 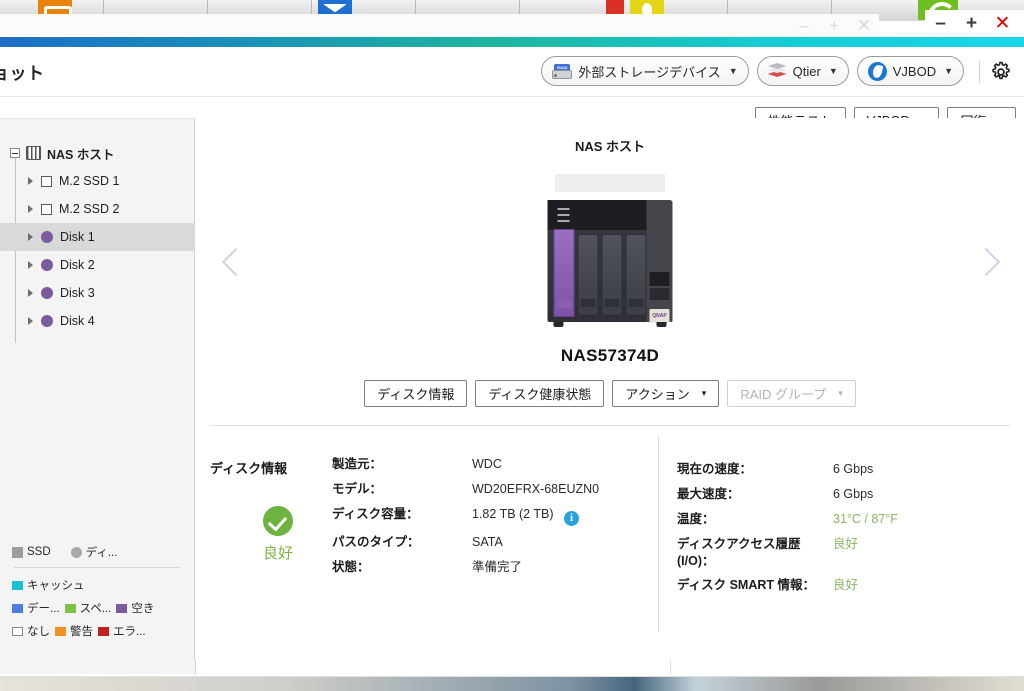 I want to click on maximize-icon: +, so click(x=971, y=24).